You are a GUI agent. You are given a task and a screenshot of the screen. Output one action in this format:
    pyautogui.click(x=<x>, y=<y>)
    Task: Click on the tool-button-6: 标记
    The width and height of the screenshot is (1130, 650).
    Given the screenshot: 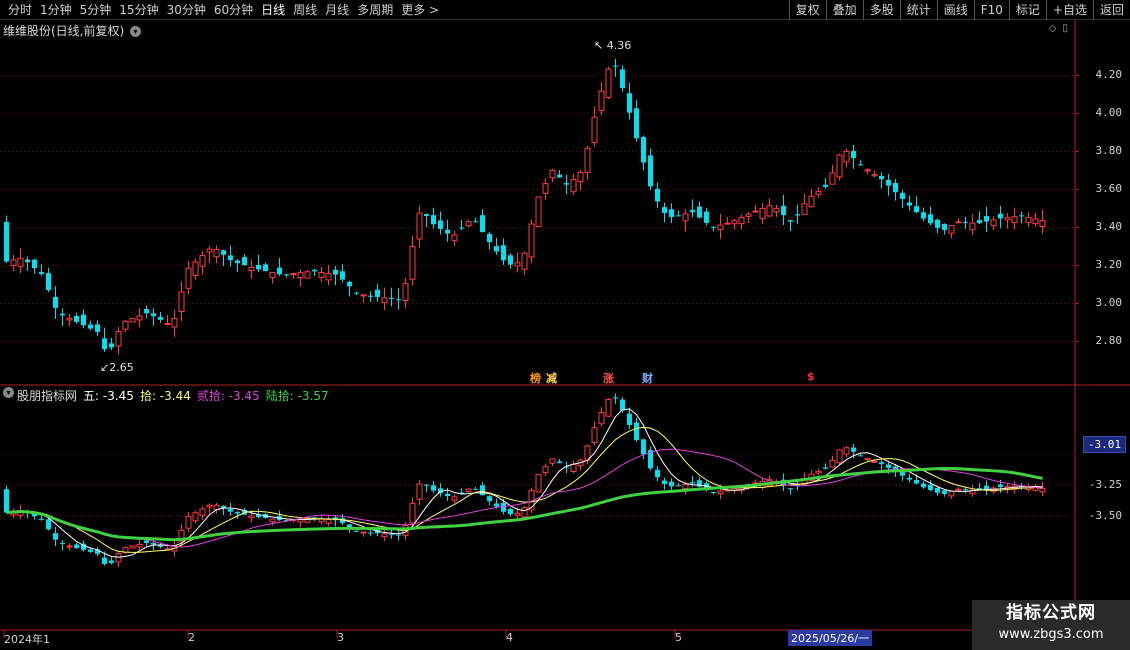 What is the action you would take?
    pyautogui.click(x=1027, y=10)
    